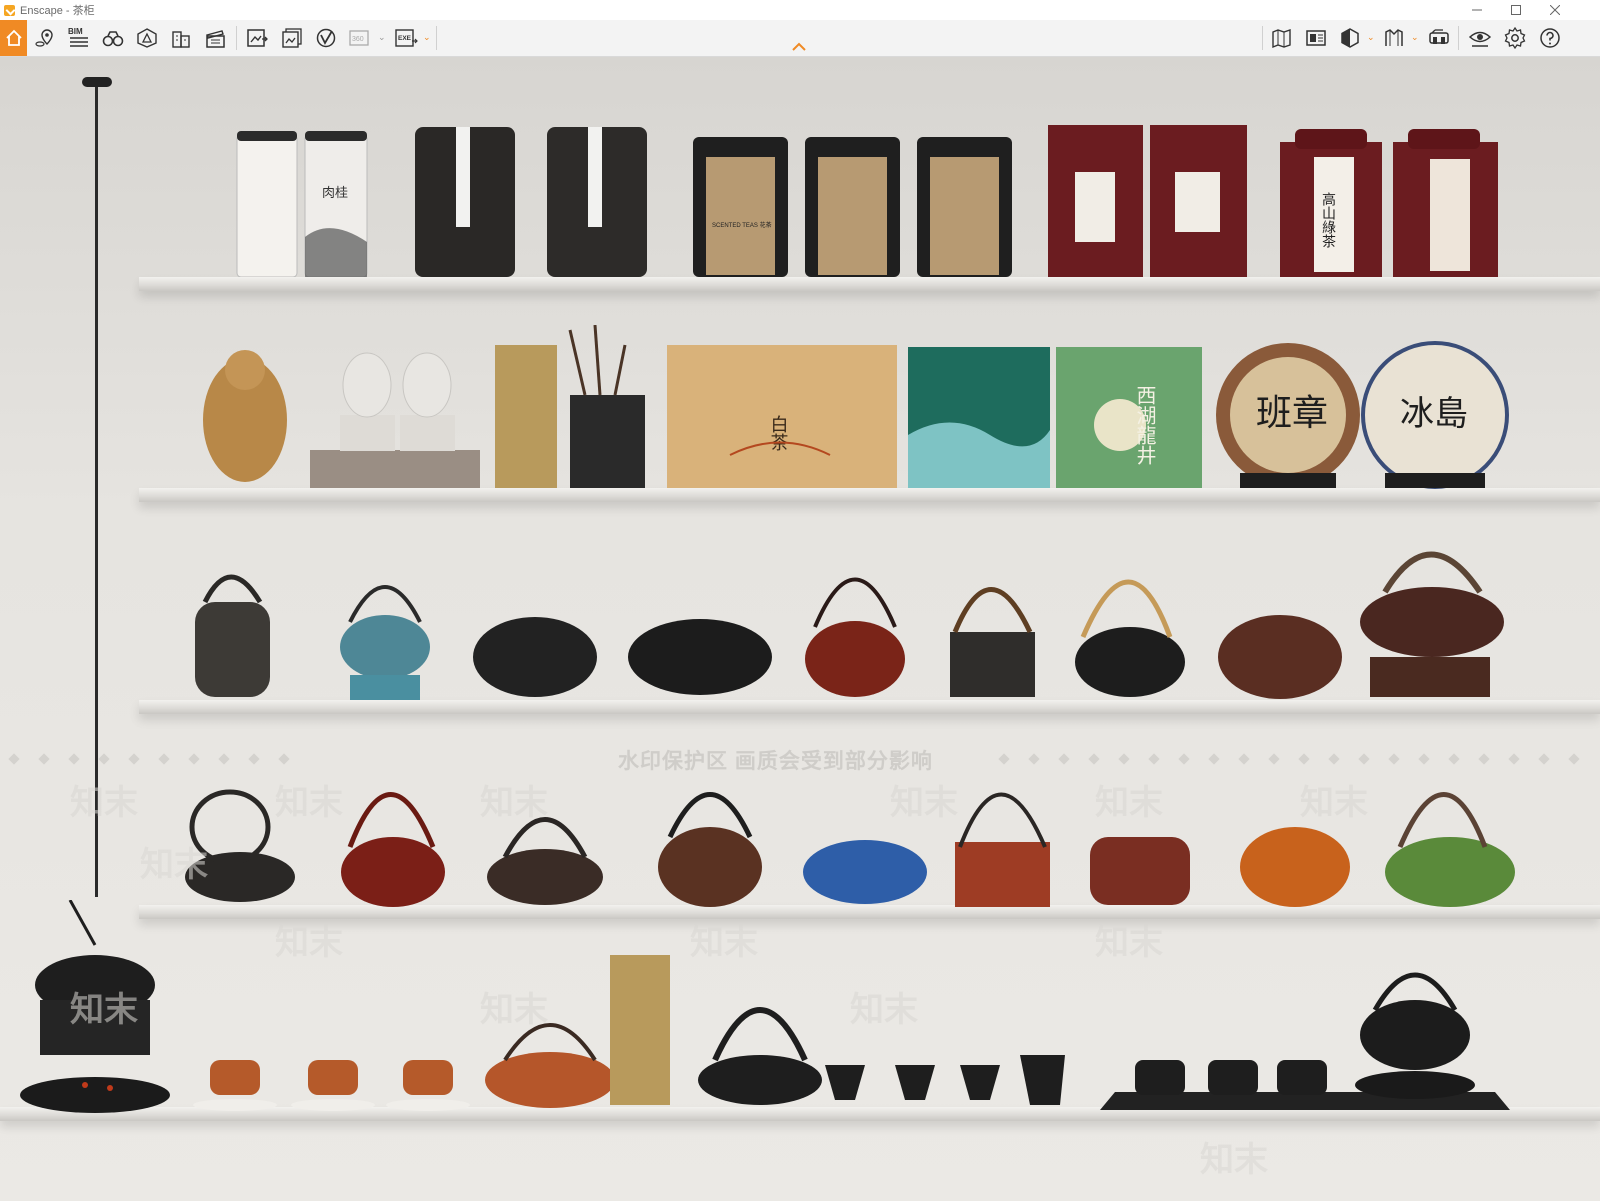 The width and height of the screenshot is (1600, 1201). I want to click on help-button, so click(1550, 38).